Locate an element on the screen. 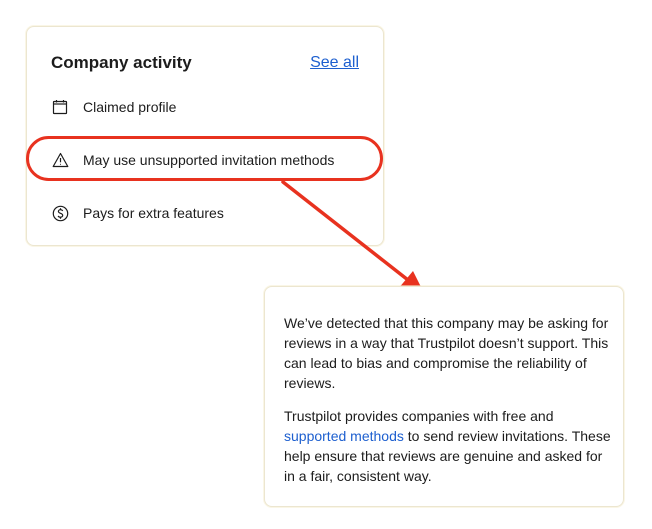 Image resolution: width=652 pixels, height=529 pixels. supported-methods-link: supported methods is located at coordinates (344, 436).